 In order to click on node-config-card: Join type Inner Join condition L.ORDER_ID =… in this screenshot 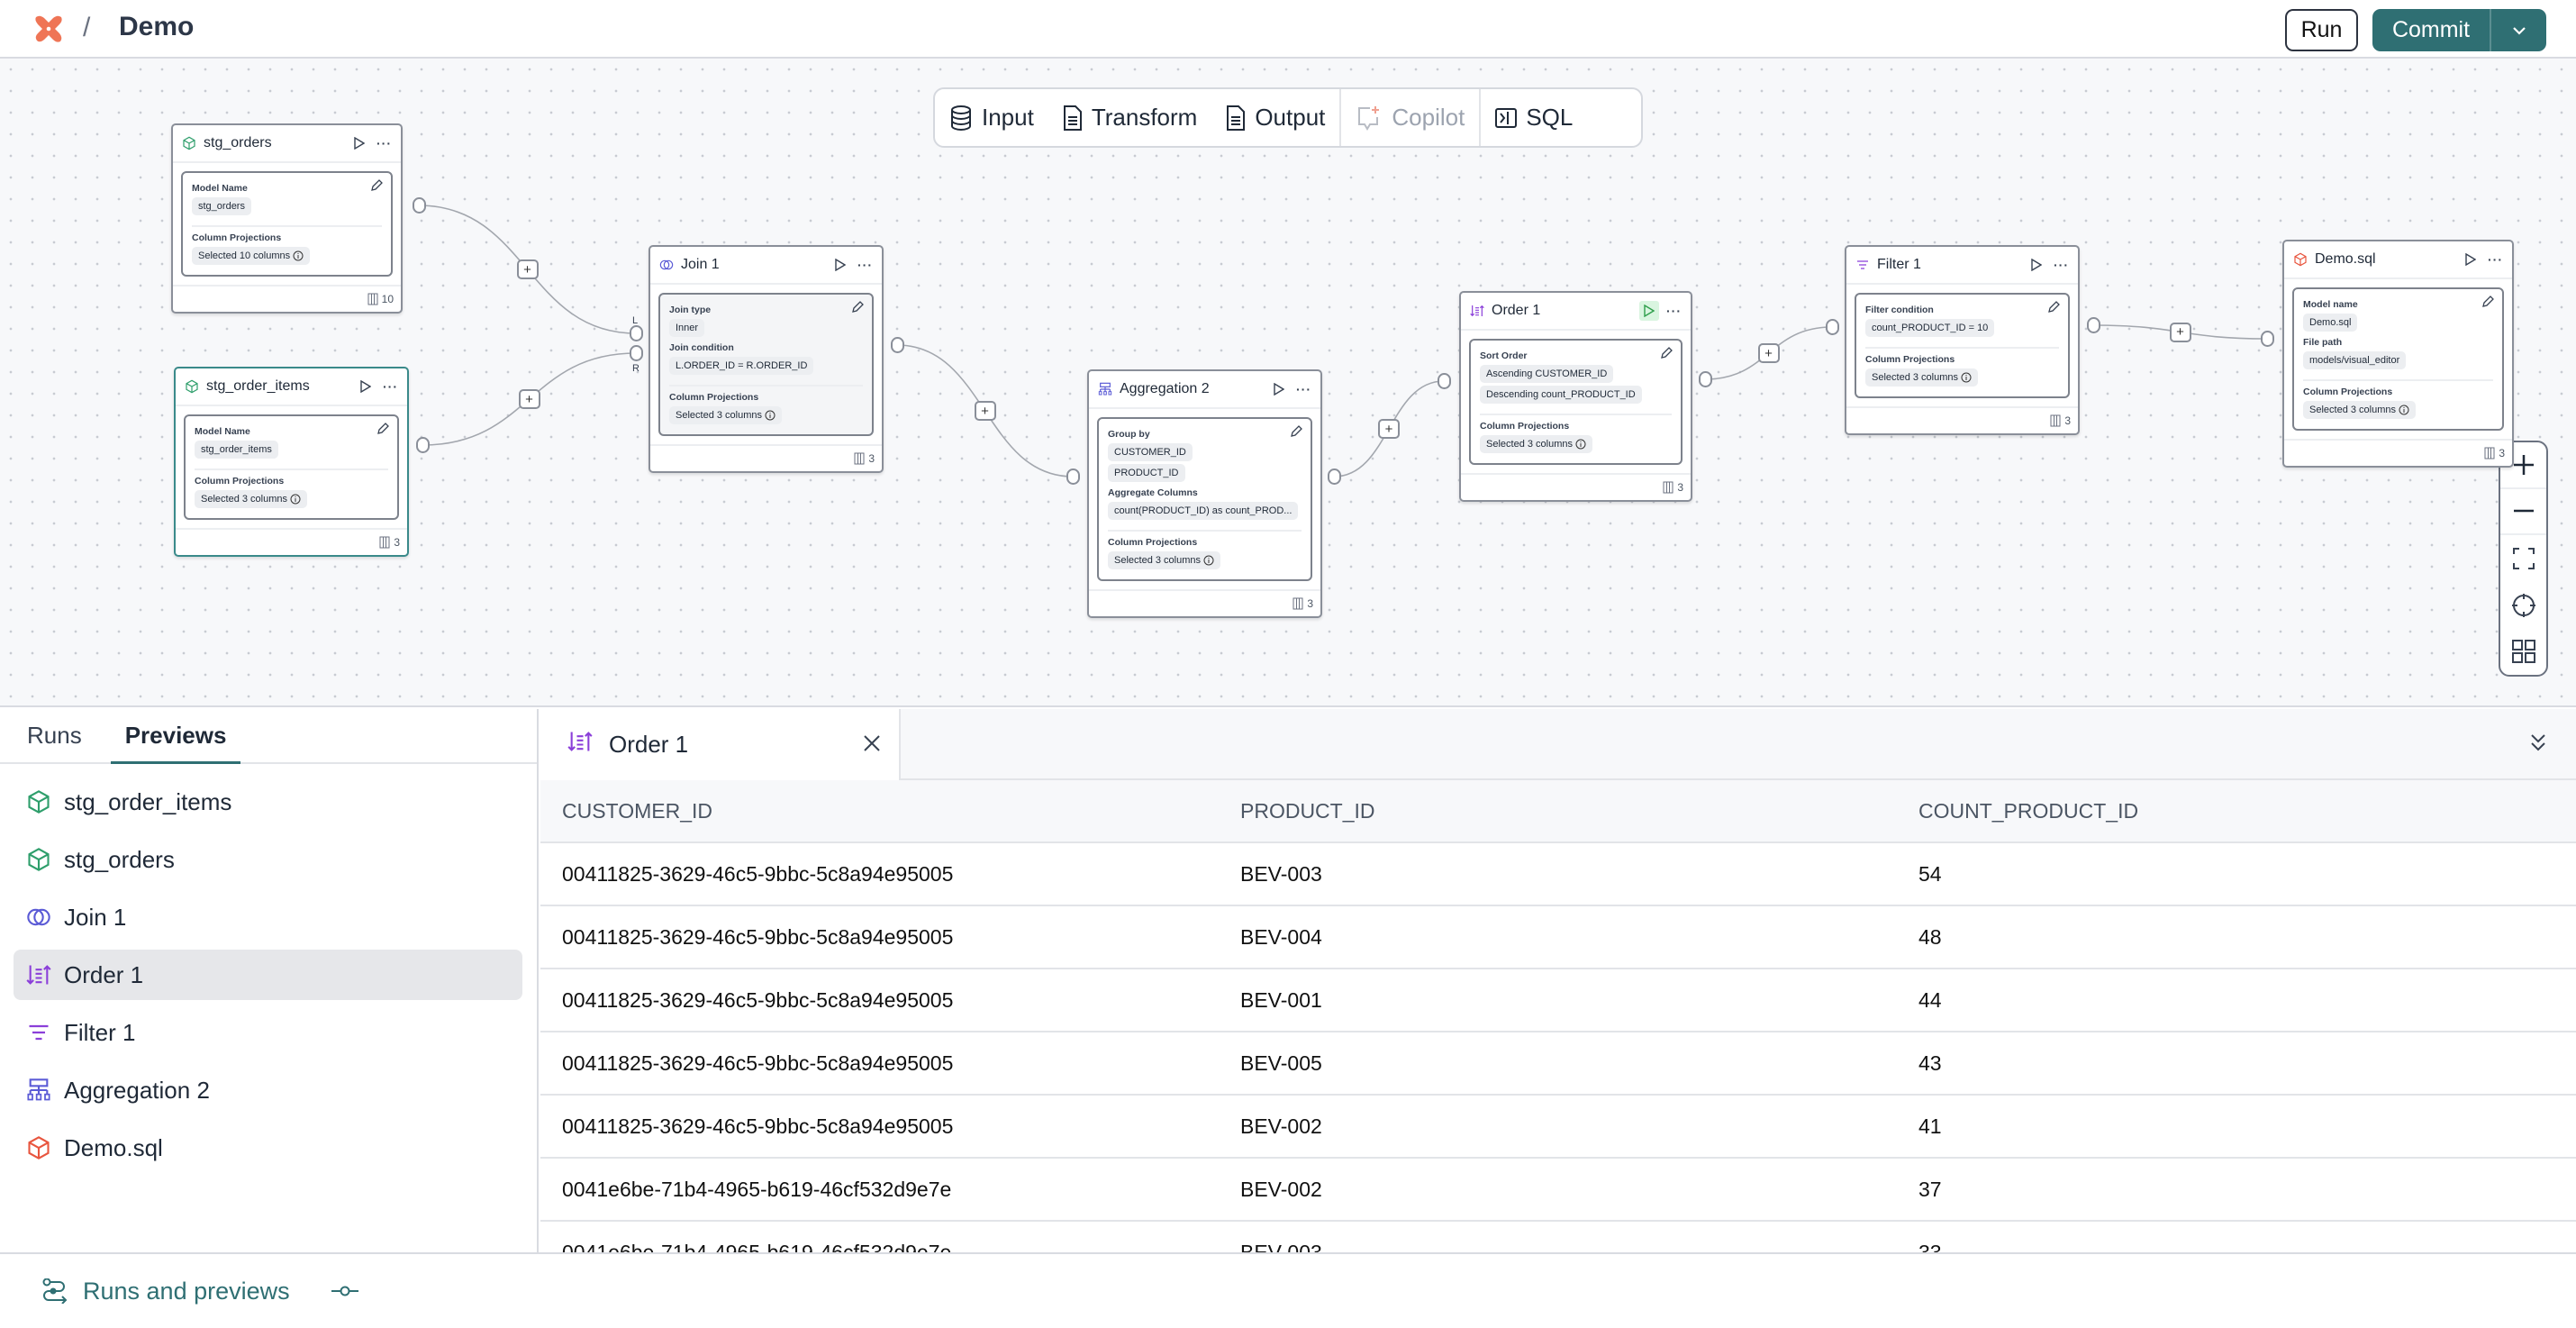, I will do `click(766, 364)`.